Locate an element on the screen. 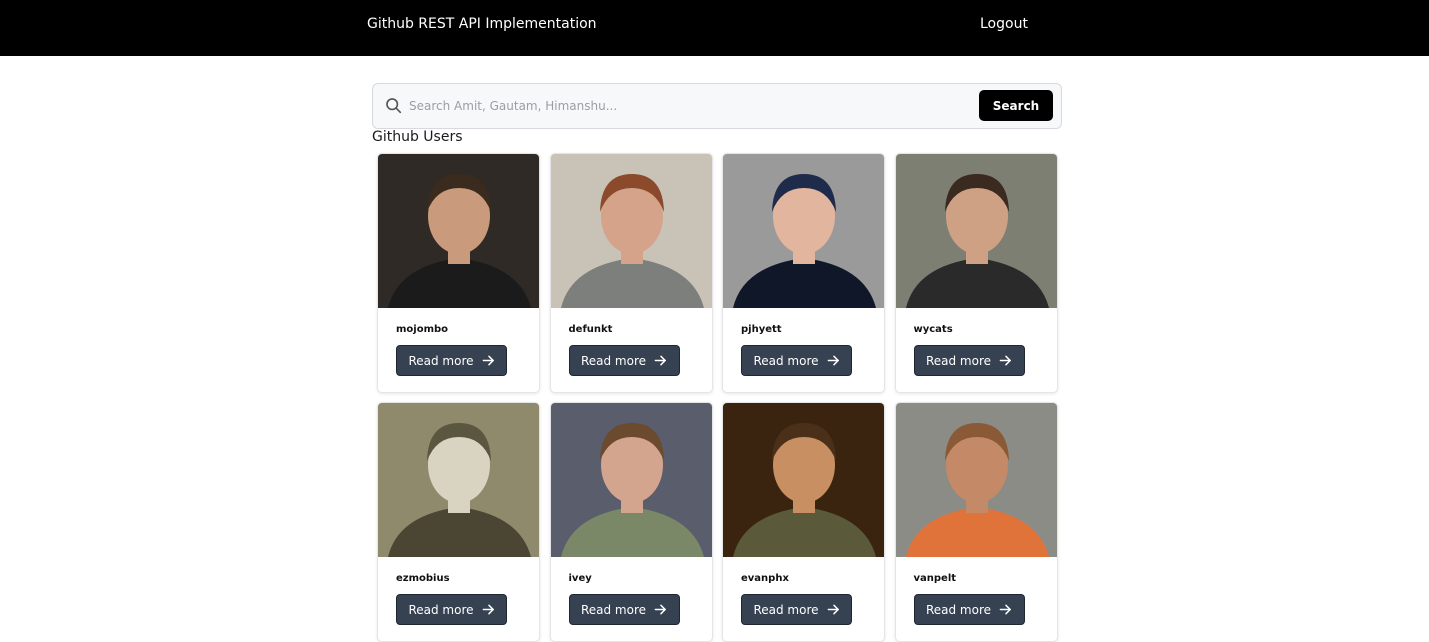 The width and height of the screenshot is (1429, 642). username: evanphx is located at coordinates (765, 578).